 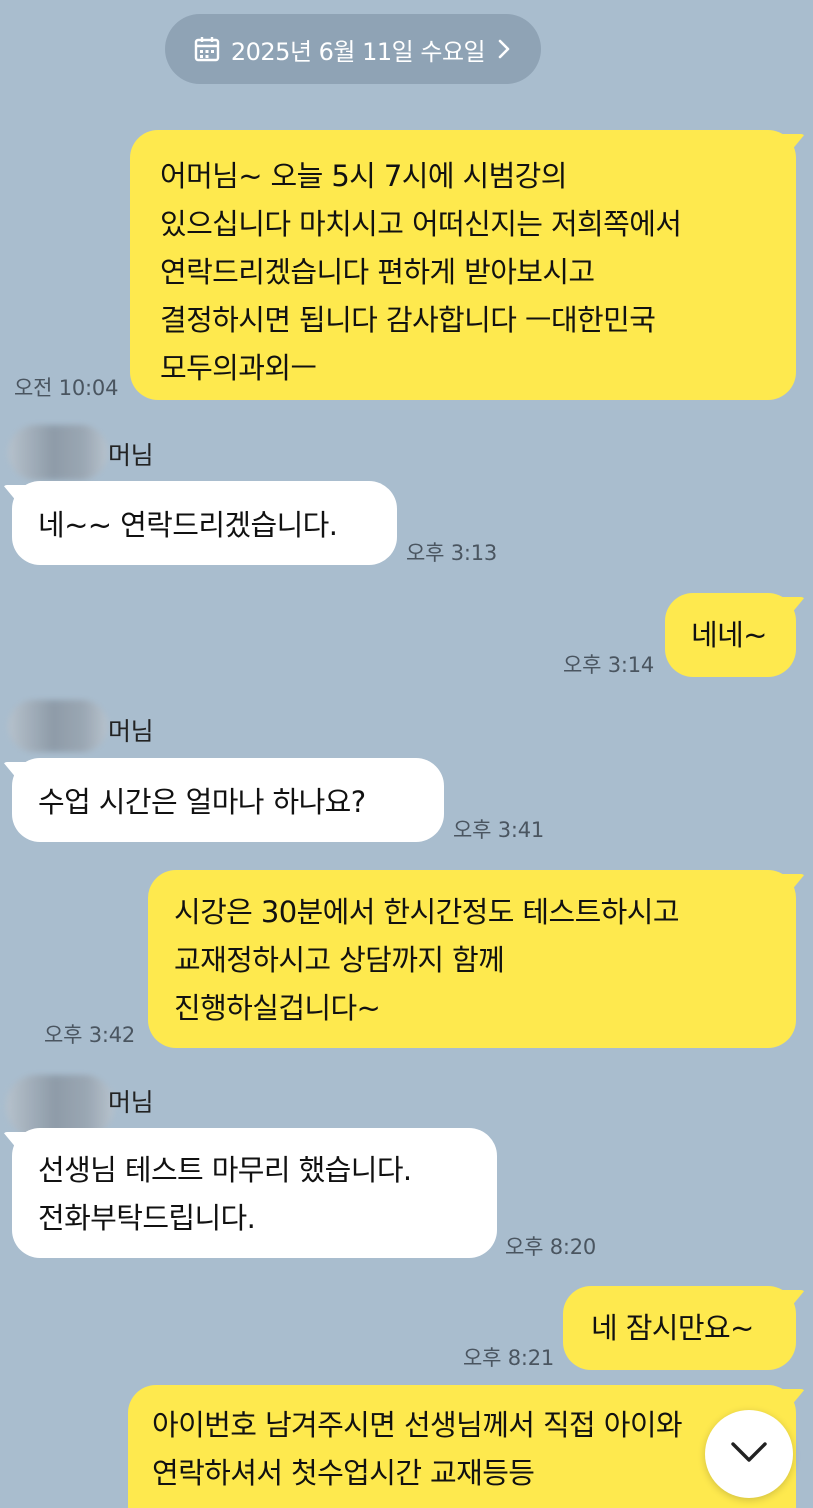 What do you see at coordinates (462, 1446) in the screenshot?
I see `my-message-bubble: 아이번호 남겨주시면 선생님께서 직접 아이와 연락하셔서 첫수업시간 교재등등` at bounding box center [462, 1446].